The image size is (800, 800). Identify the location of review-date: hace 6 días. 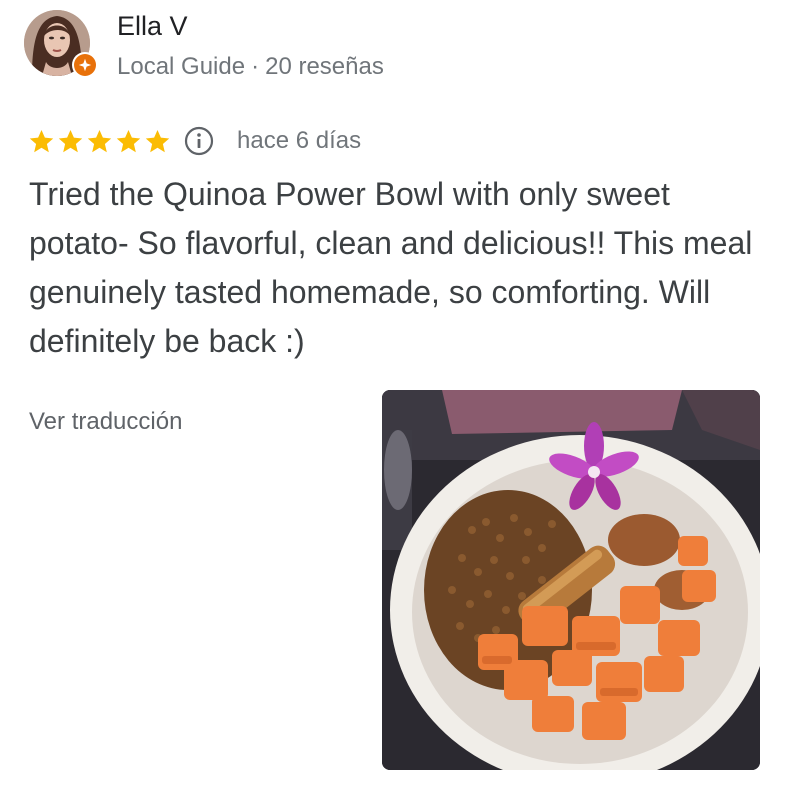
(299, 140).